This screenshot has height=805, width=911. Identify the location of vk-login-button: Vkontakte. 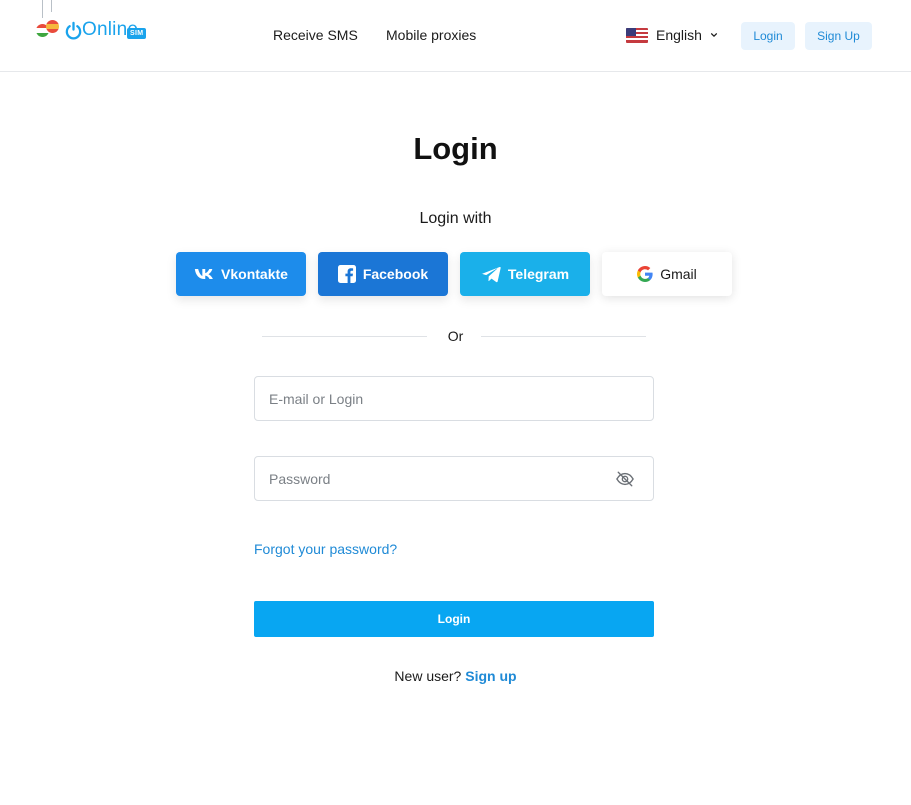
(241, 274).